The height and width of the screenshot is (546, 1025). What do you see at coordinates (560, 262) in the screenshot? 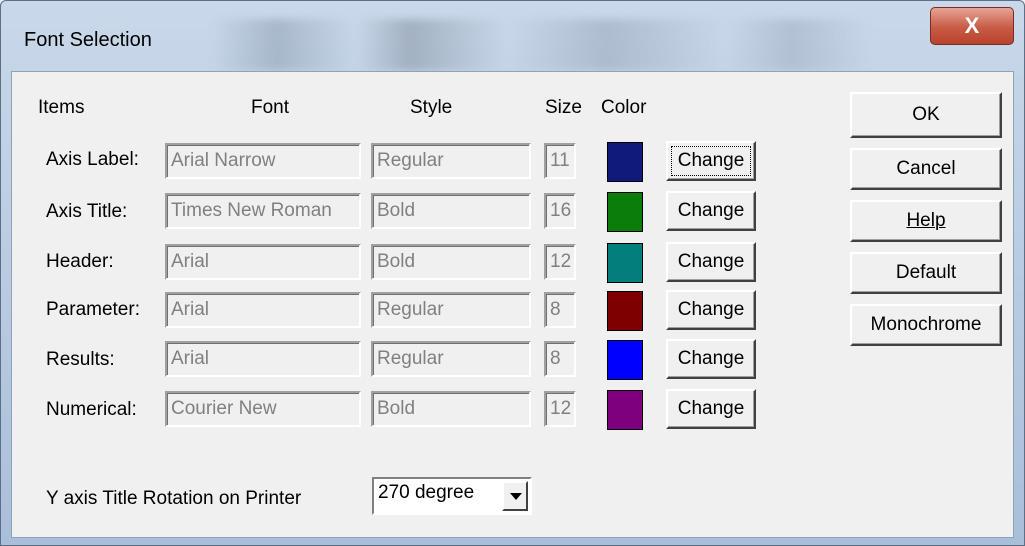
I see `size-field-header: 12` at bounding box center [560, 262].